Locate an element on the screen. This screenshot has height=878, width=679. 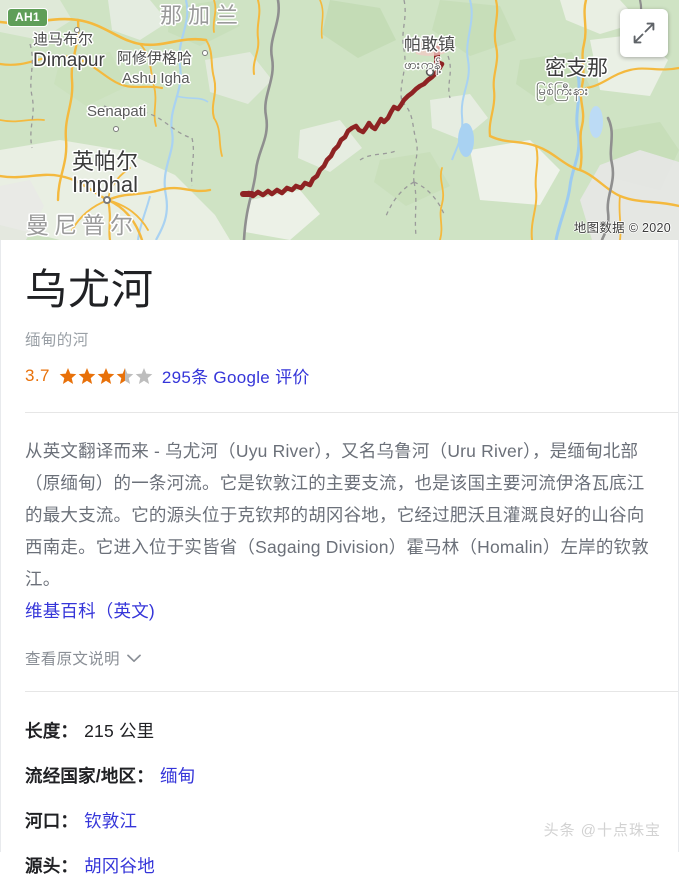
expand-map-button is located at coordinates (644, 33).